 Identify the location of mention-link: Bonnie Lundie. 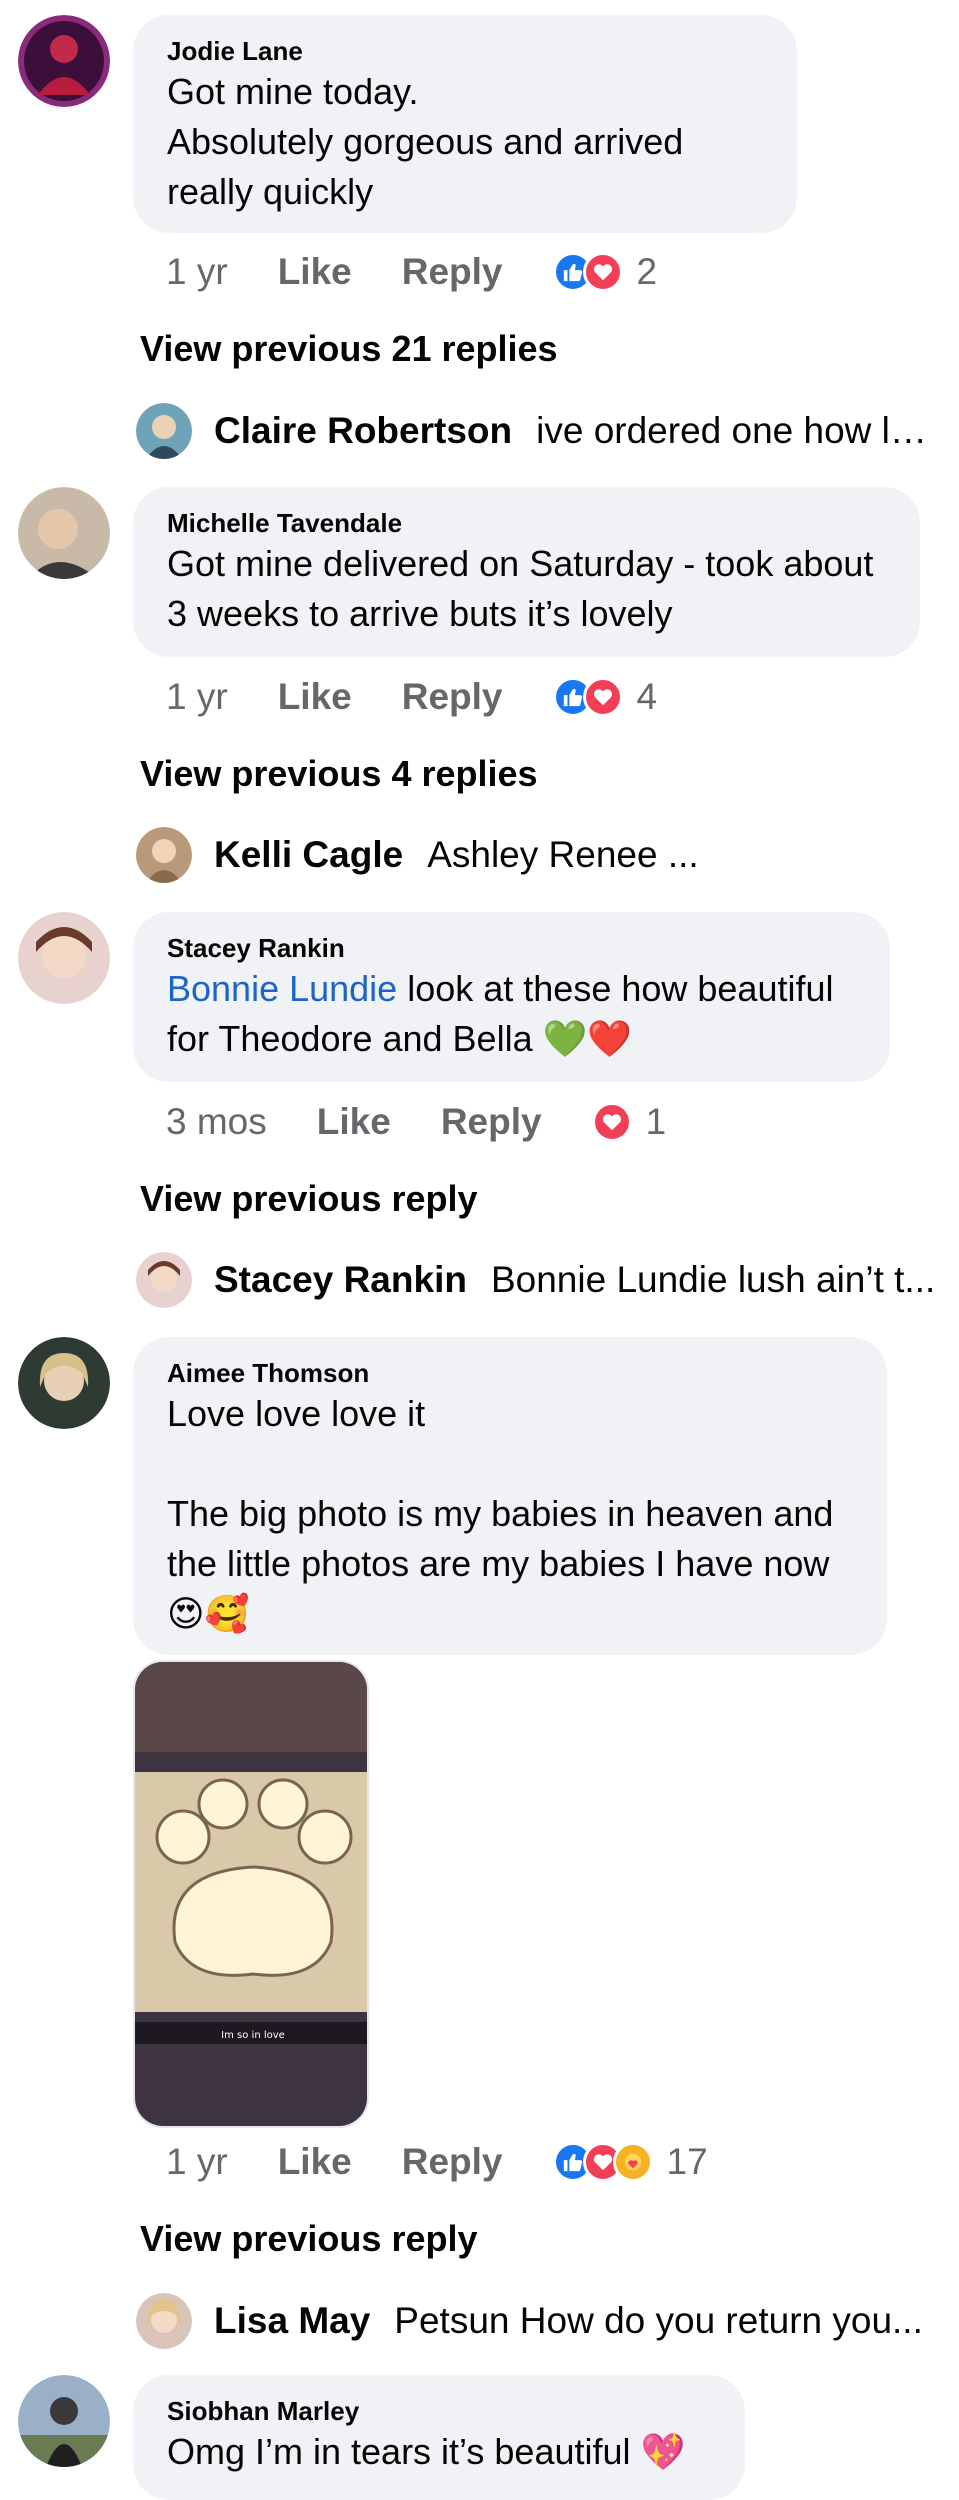
(282, 988).